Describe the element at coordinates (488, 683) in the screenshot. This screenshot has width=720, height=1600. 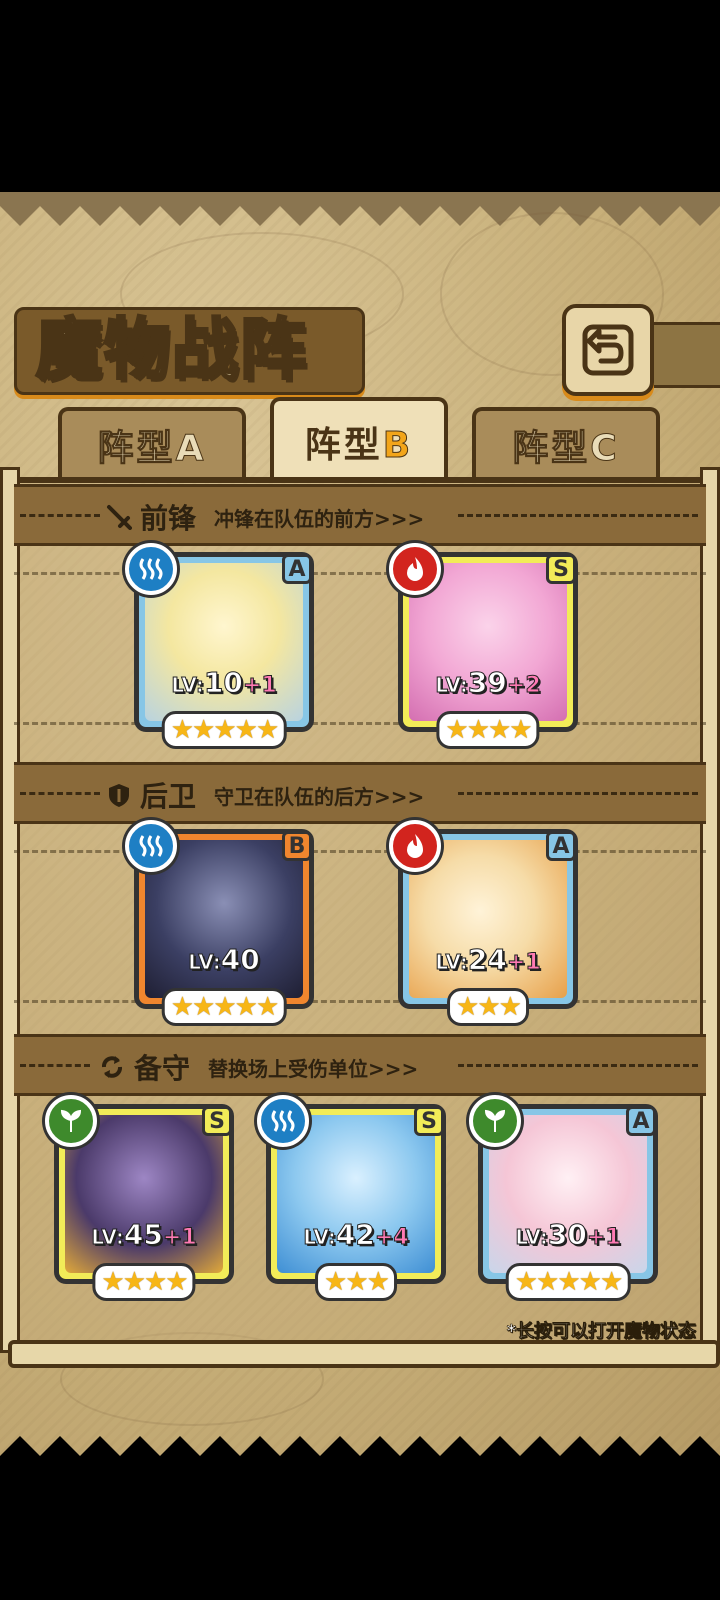
I see `level-label: LV:39+2` at that location.